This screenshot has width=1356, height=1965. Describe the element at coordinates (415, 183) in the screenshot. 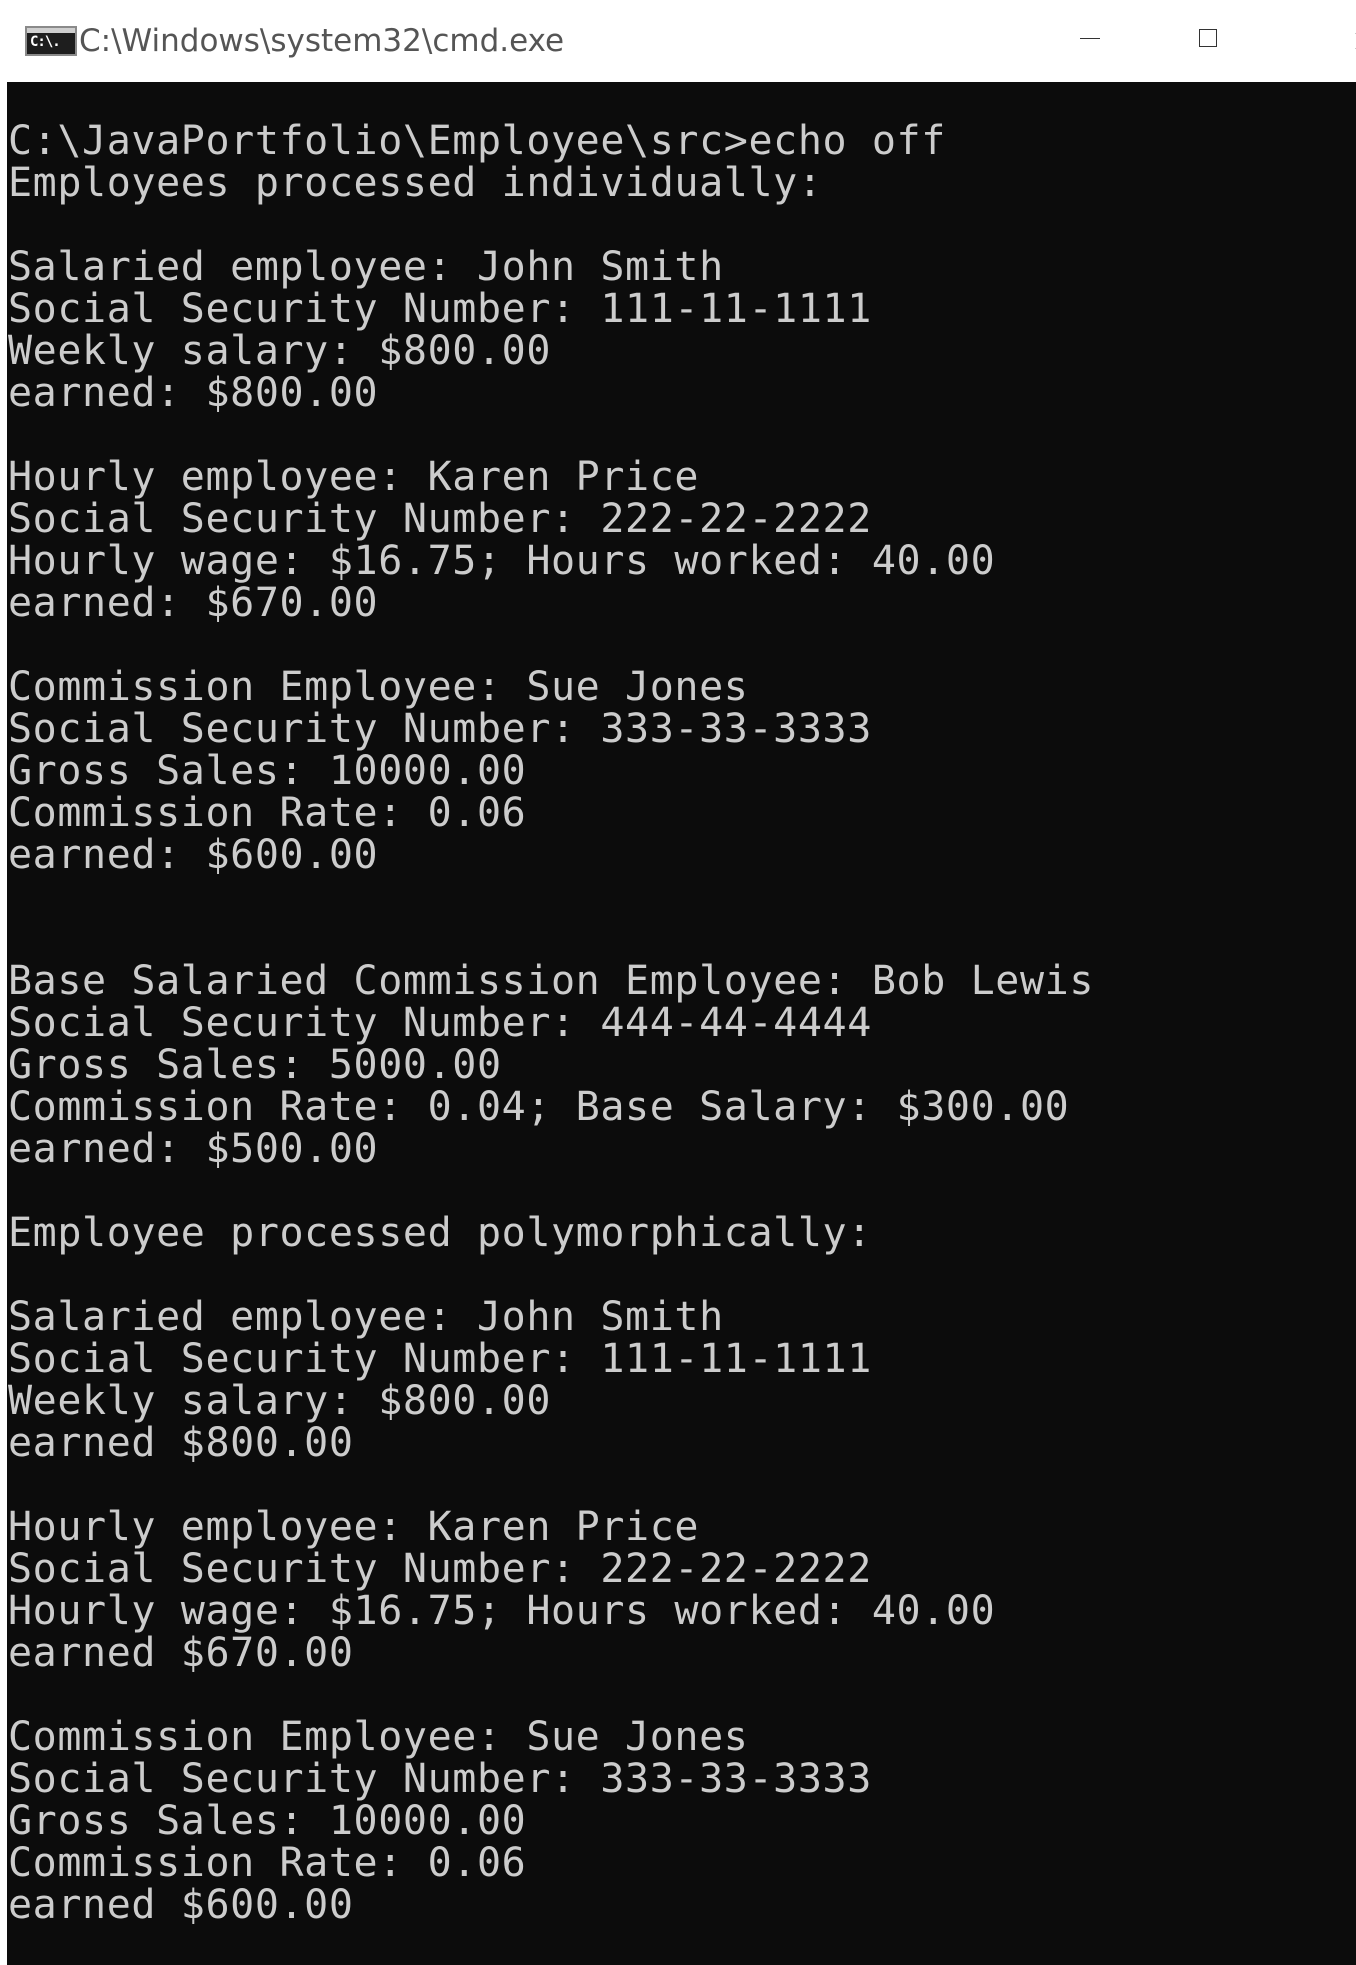

I see `console-line: Employees processed individually:` at that location.